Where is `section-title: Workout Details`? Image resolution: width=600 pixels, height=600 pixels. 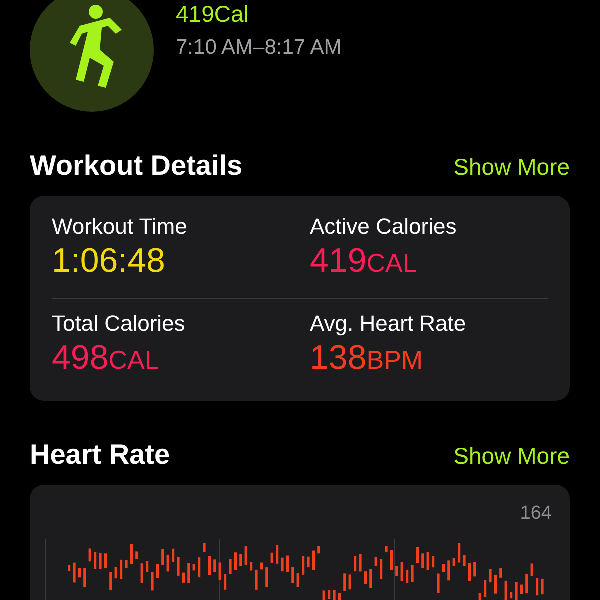 section-title: Workout Details is located at coordinates (136, 166).